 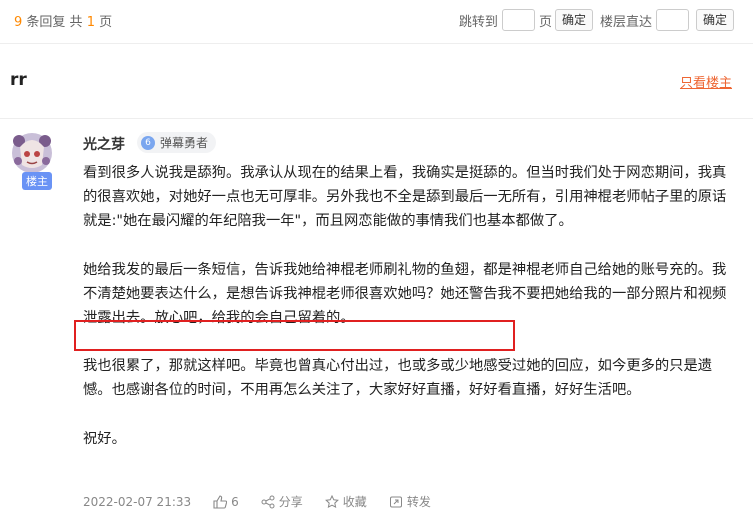 What do you see at coordinates (518, 20) in the screenshot?
I see `jump-page-input` at bounding box center [518, 20].